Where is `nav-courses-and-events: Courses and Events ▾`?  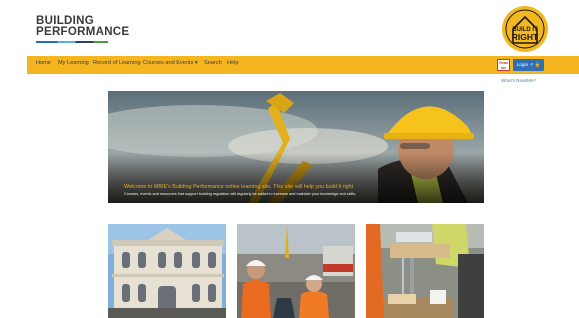
nav-courses-and-events: Courses and Events ▾ is located at coordinates (170, 63).